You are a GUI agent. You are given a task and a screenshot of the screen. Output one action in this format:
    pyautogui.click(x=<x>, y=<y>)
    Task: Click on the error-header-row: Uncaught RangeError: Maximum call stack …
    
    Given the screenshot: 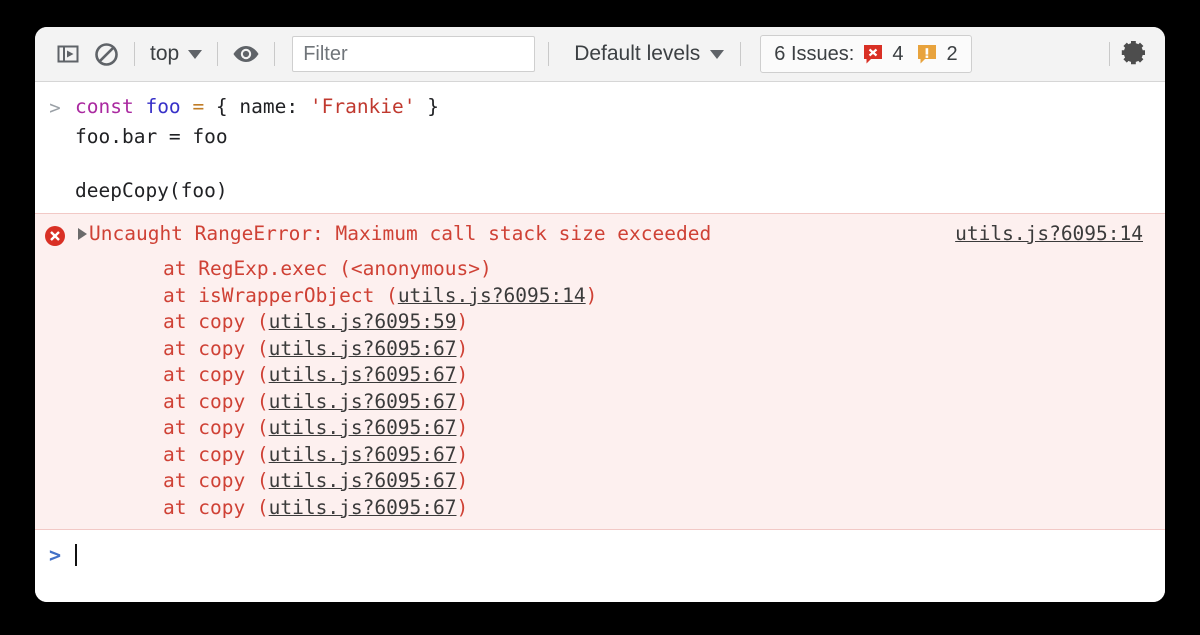 What is the action you would take?
    pyautogui.click(x=600, y=238)
    